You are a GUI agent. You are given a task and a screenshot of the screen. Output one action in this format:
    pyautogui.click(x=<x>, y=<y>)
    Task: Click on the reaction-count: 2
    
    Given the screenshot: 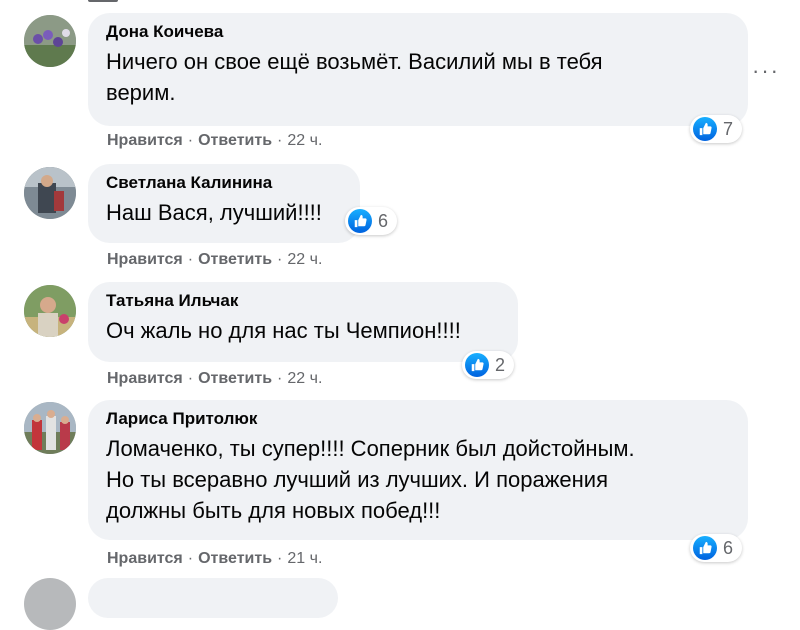 What is the action you would take?
    pyautogui.click(x=500, y=364)
    